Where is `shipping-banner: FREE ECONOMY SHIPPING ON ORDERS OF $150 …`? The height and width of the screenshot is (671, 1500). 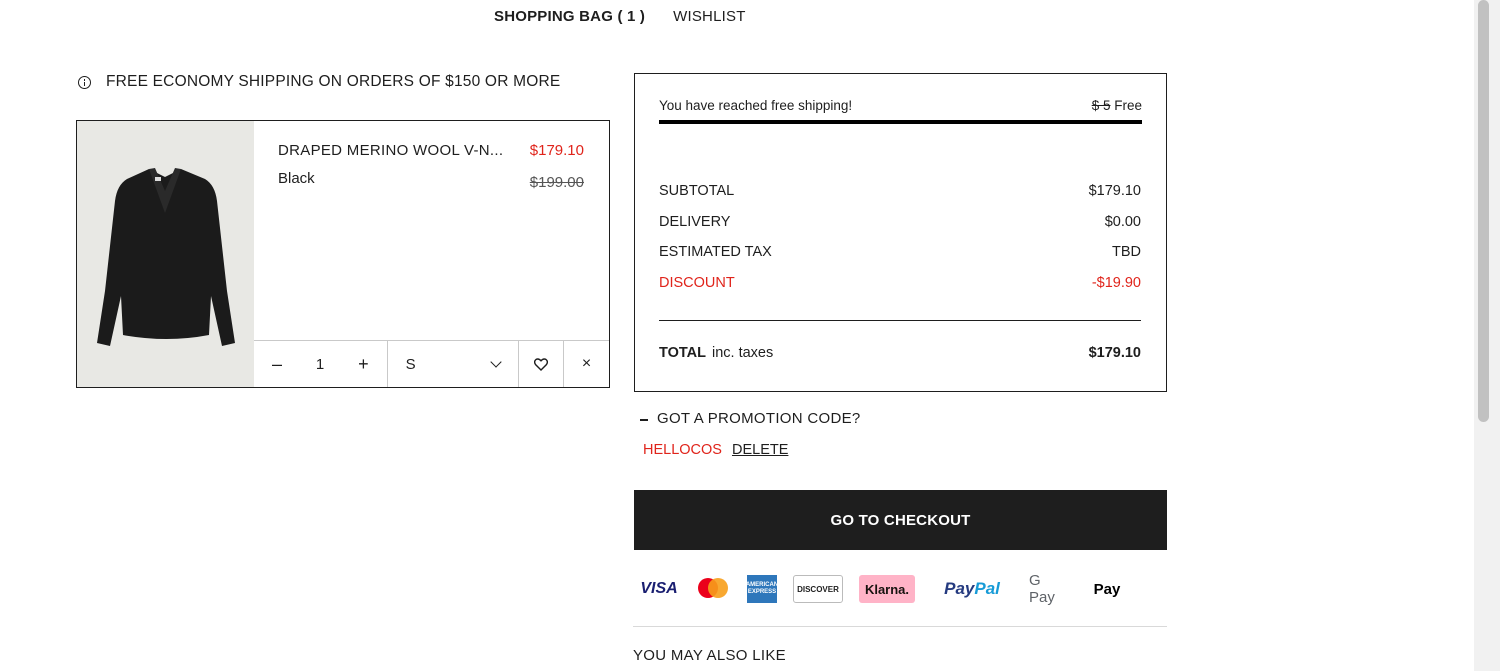 shipping-banner: FREE ECONOMY SHIPPING ON ORDERS OF $150 … is located at coordinates (319, 82).